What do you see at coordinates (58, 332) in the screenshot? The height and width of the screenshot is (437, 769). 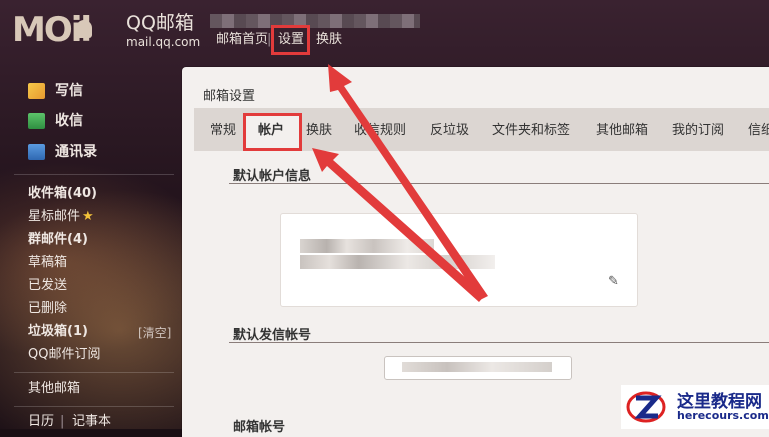 I see `sidebar-item-spam: 垃圾箱(1)` at bounding box center [58, 332].